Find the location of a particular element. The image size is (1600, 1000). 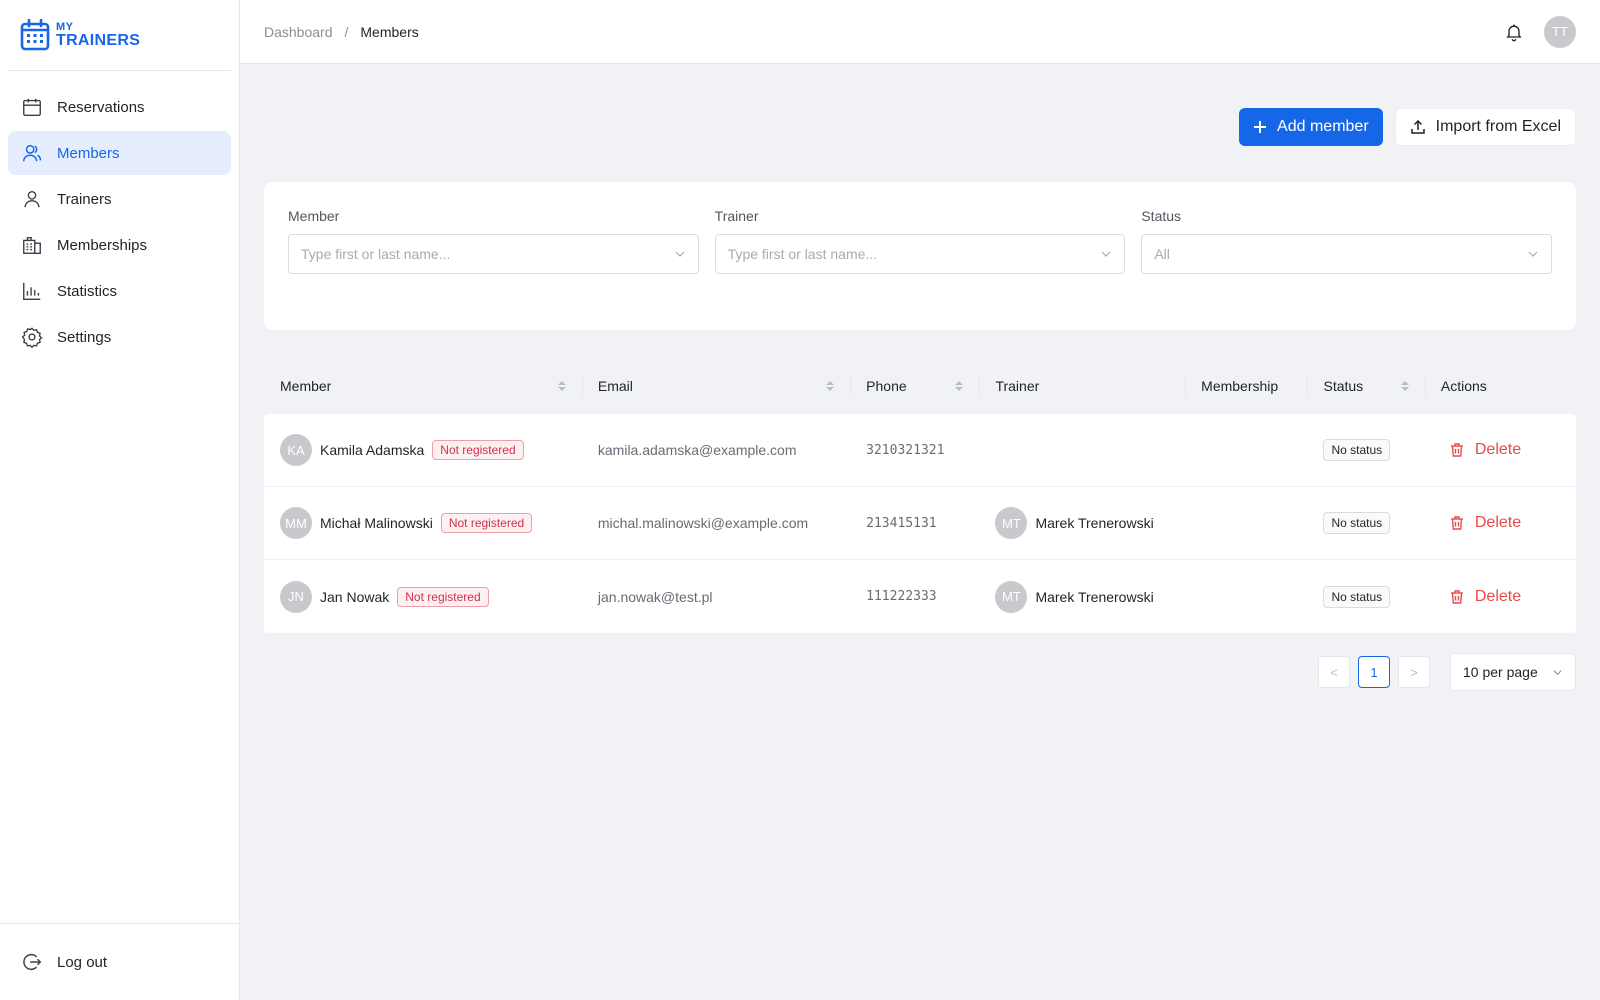

cell-email: kamila.adamska@example.com is located at coordinates (697, 450).